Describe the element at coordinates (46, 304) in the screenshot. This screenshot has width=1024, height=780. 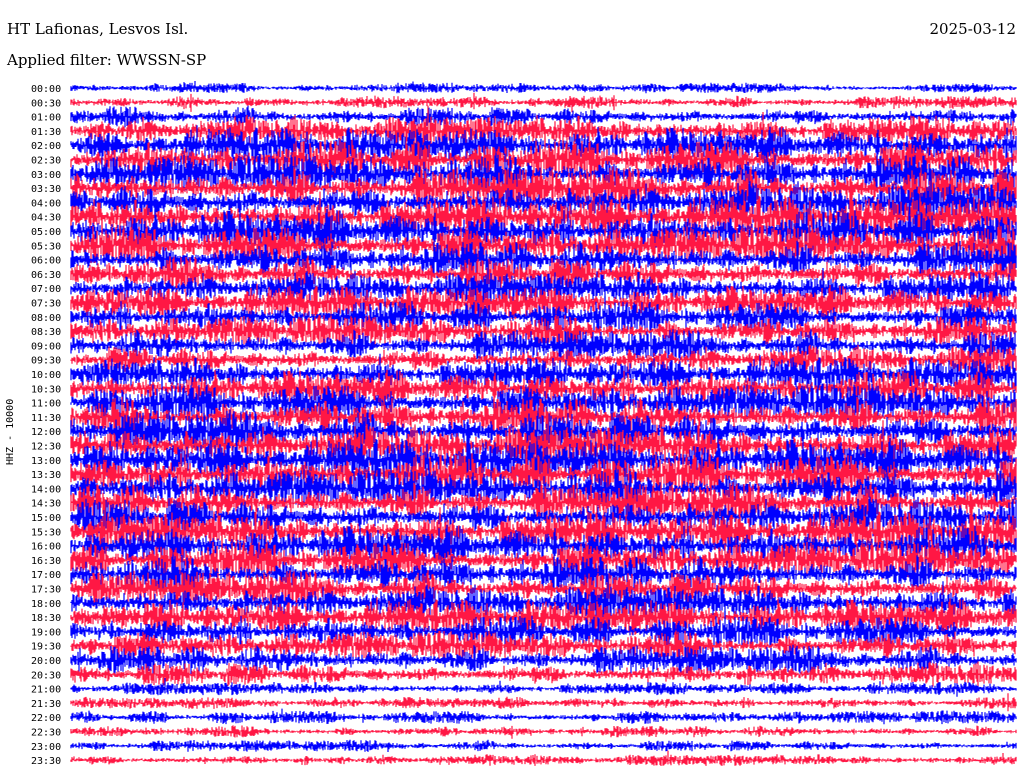
I see `time-label: 07:30` at that location.